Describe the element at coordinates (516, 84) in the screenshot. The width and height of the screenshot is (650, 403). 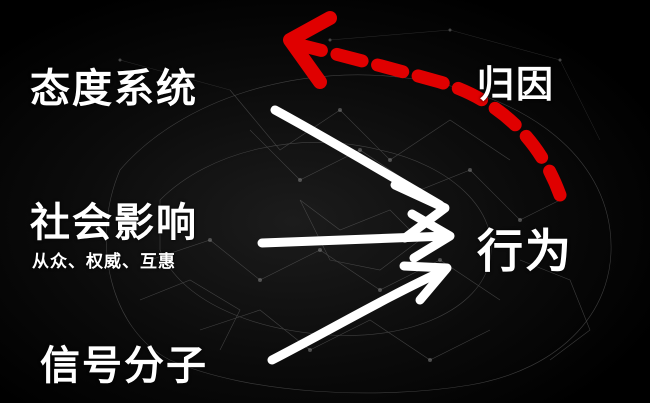
I see `attribution-label: 归因` at that location.